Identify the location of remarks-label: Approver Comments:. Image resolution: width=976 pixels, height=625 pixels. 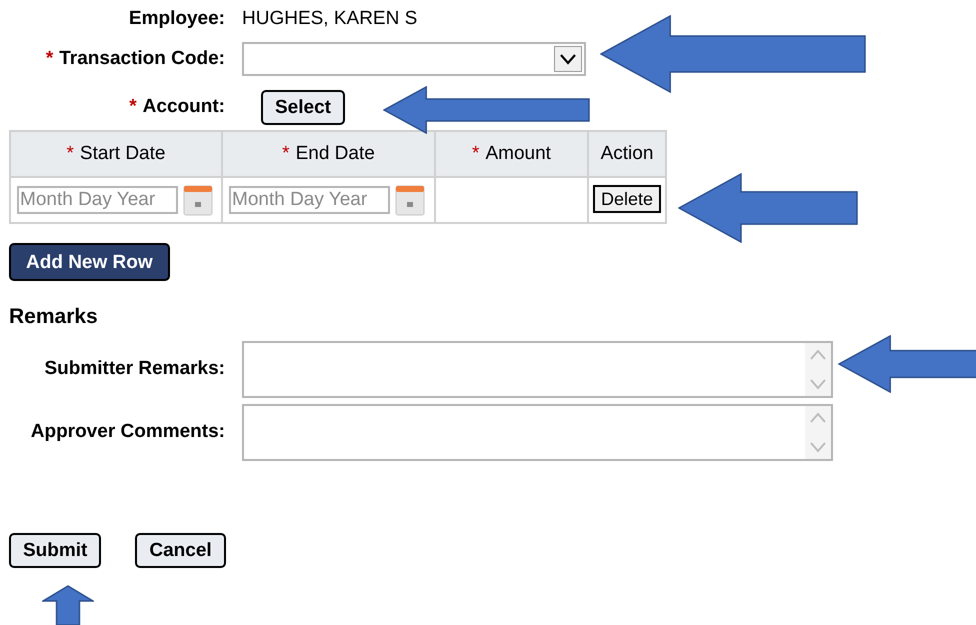
(127, 432).